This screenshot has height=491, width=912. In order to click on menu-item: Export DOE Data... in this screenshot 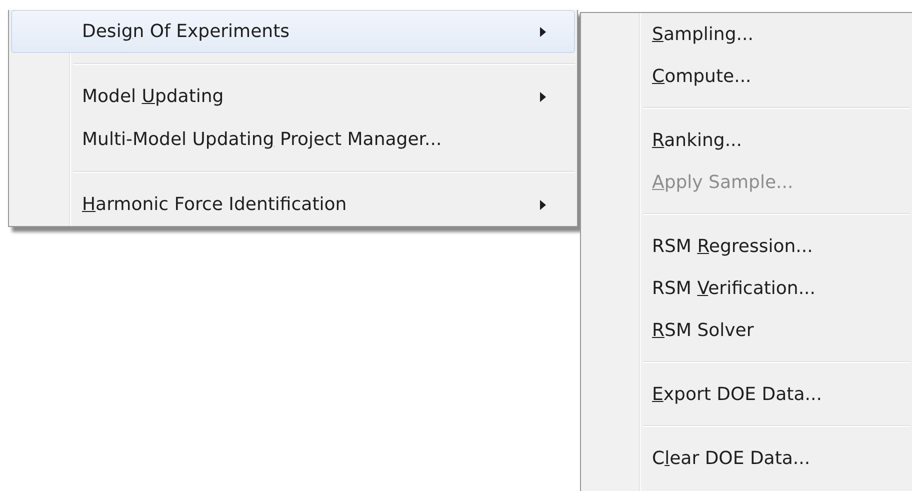, I will do `click(746, 394)`.